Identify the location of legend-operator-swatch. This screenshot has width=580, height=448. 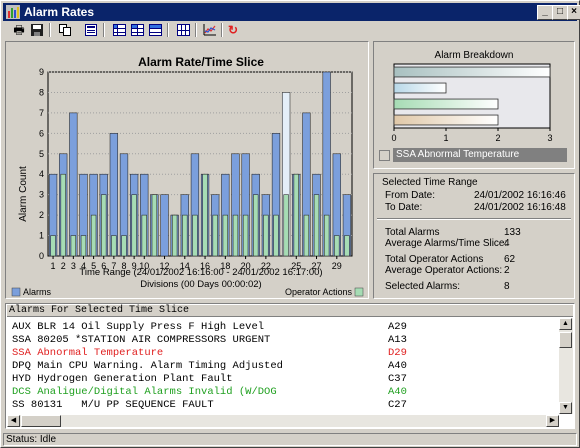
(359, 292).